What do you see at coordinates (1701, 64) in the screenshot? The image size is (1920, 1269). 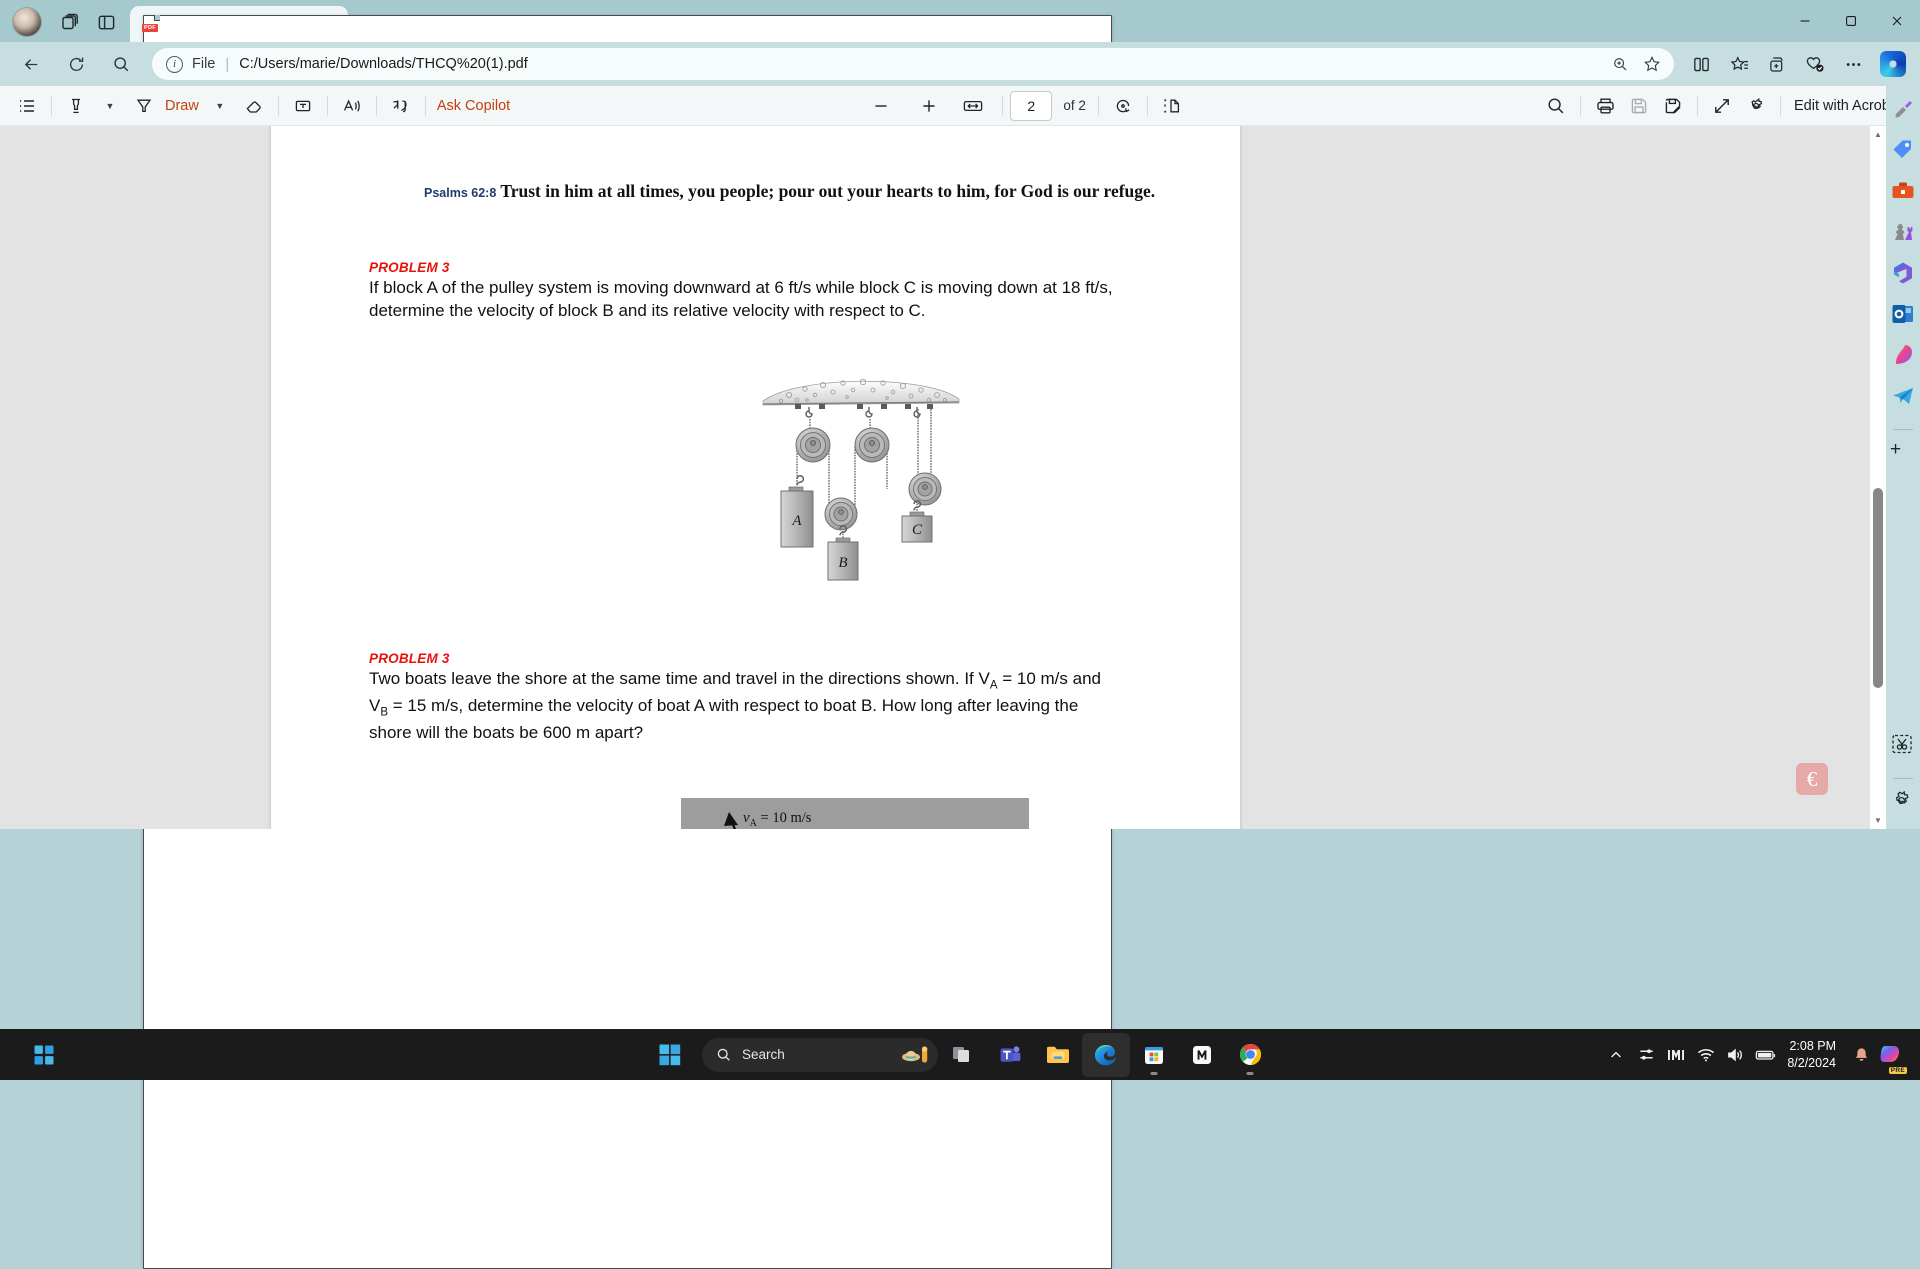 I see `split-screen-icon` at bounding box center [1701, 64].